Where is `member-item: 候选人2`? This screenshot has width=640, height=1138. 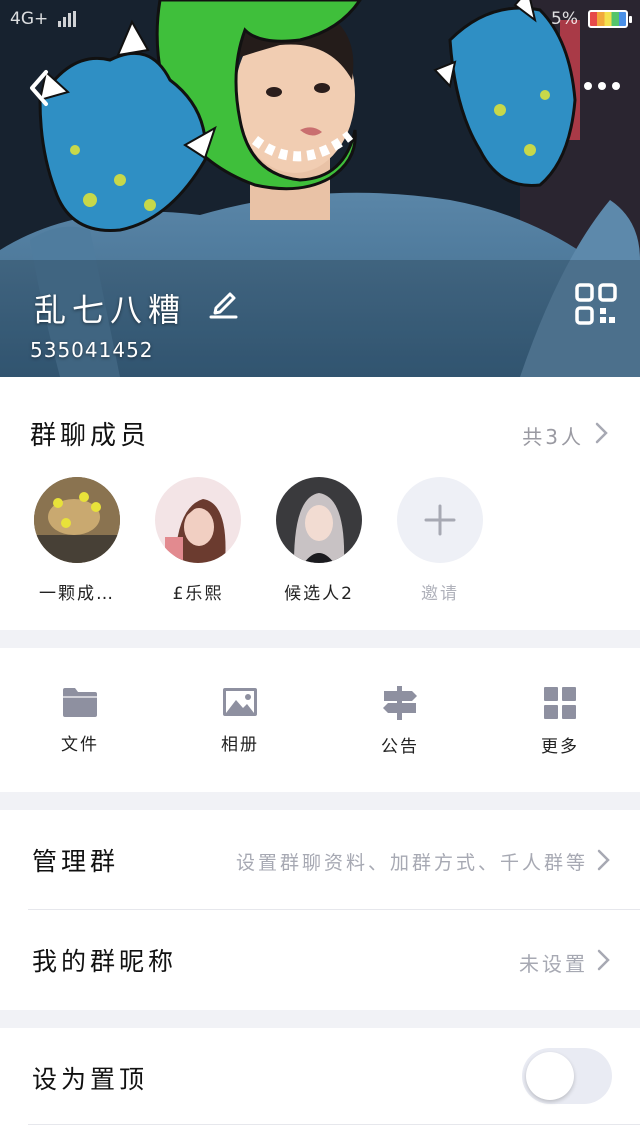 member-item: 候选人2 is located at coordinates (319, 540).